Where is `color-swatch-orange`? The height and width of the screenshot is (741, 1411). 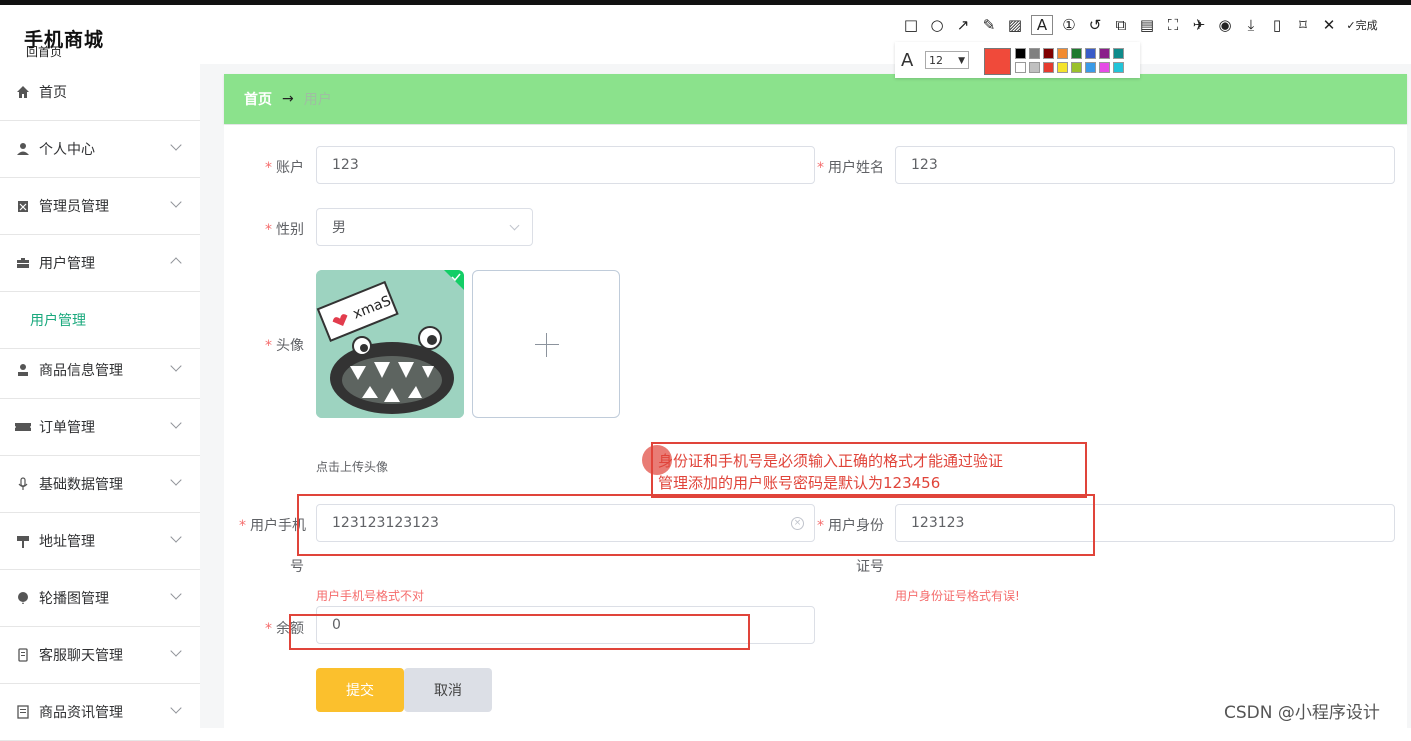 color-swatch-orange is located at coordinates (1062, 53).